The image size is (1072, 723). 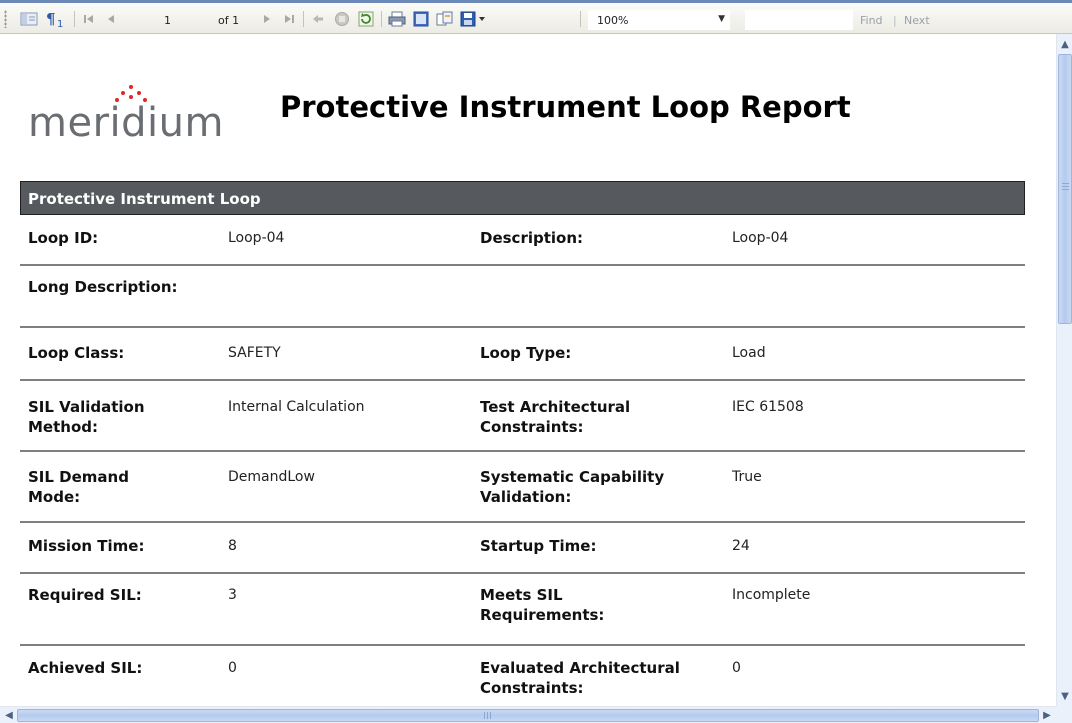 I want to click on refresh-icon, so click(x=366, y=19).